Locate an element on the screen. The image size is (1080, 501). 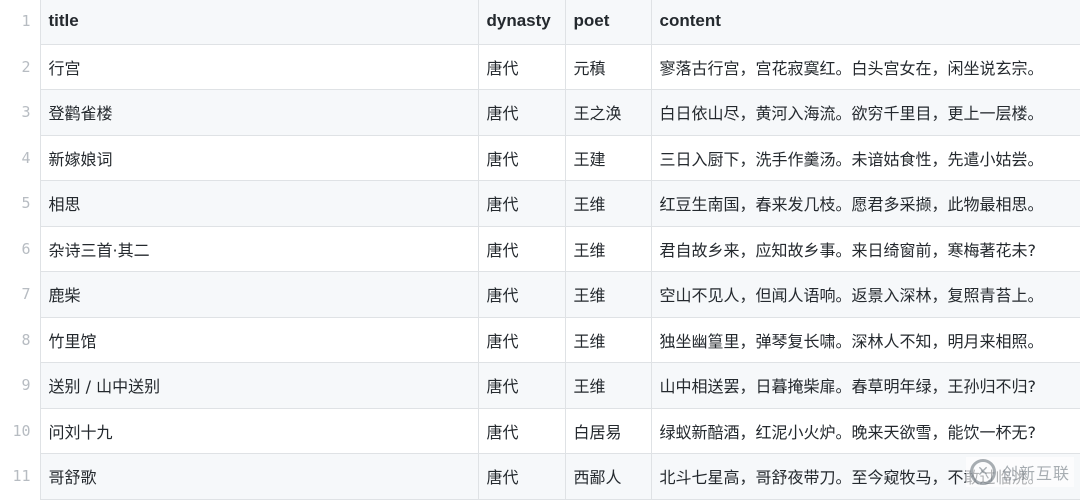
table-row: 4 新嫁娘词 唐代 王建 三日入厨下，洗手作羹汤。未谙姑食性，先遣小姑尝。 is located at coordinates (540, 157).